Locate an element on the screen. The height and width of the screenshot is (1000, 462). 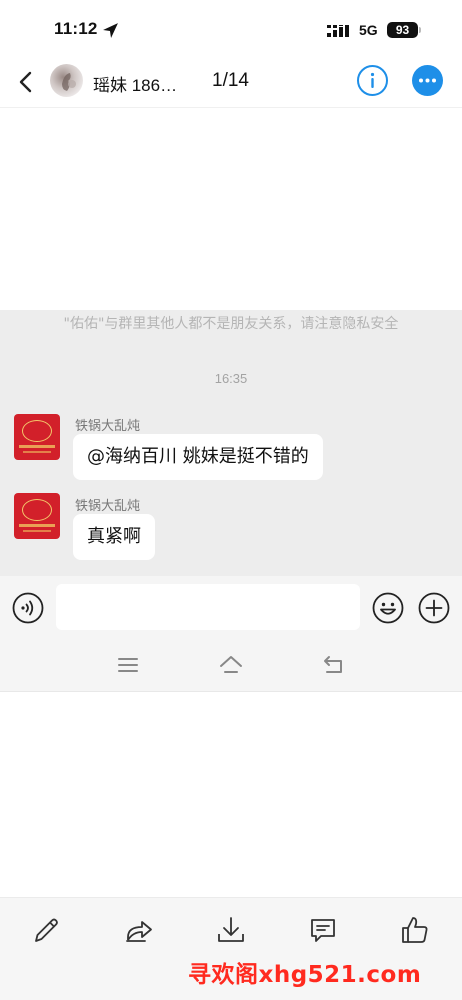
comment-icon is located at coordinates (323, 930).